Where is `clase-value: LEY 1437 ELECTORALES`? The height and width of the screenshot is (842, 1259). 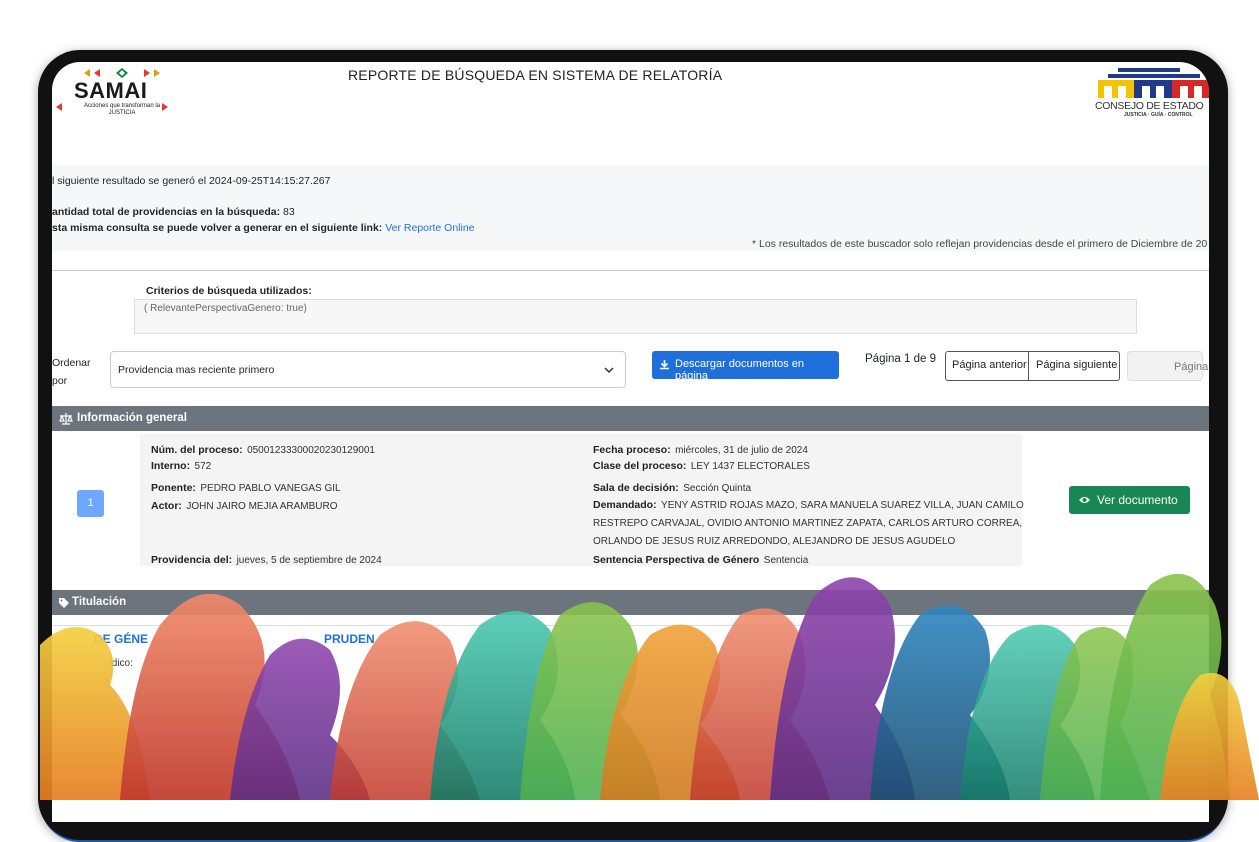 clase-value: LEY 1437 ELECTORALES is located at coordinates (750, 466).